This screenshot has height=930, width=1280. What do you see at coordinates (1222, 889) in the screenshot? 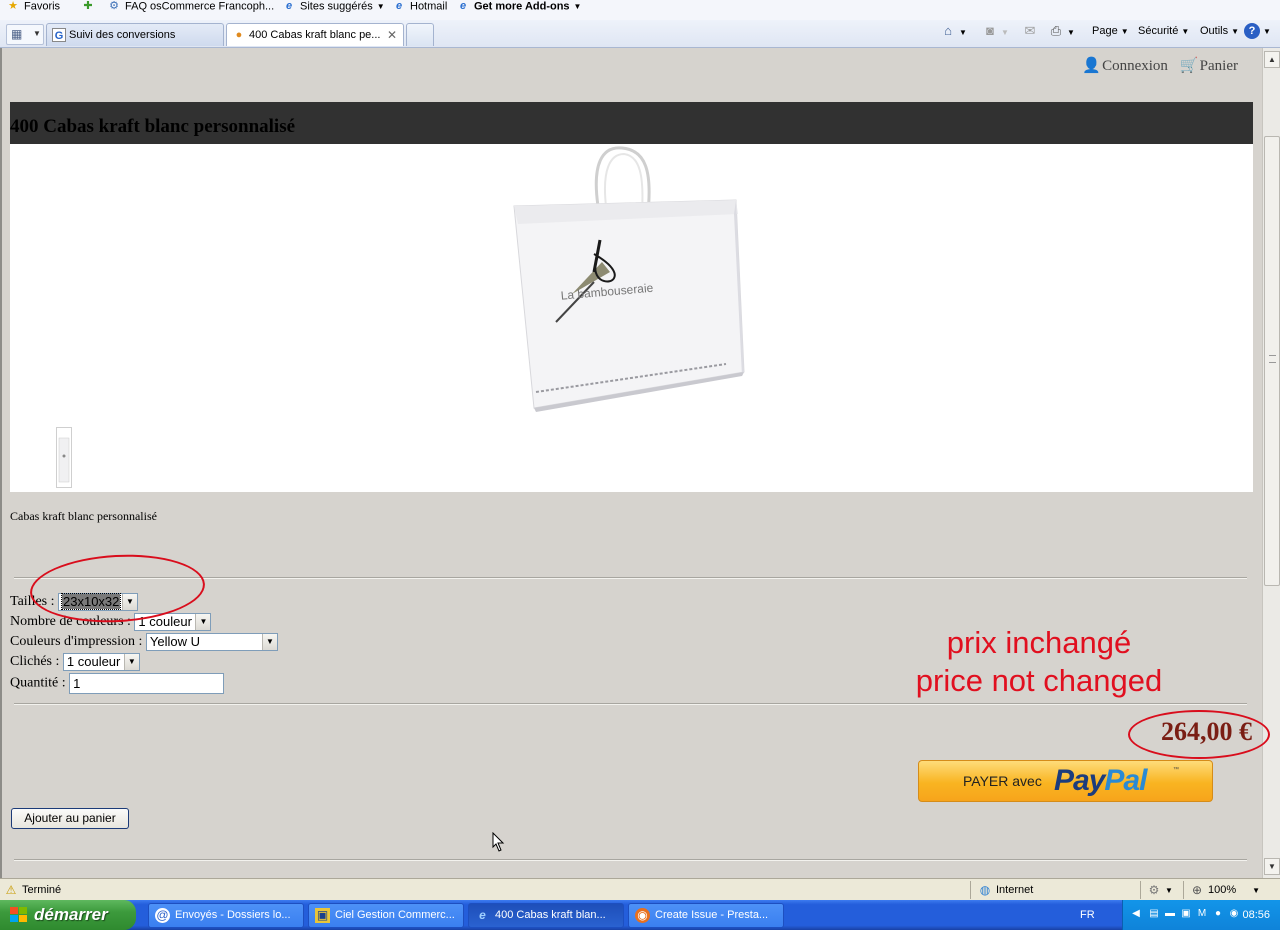
I see `zoom-label: 100%` at bounding box center [1222, 889].